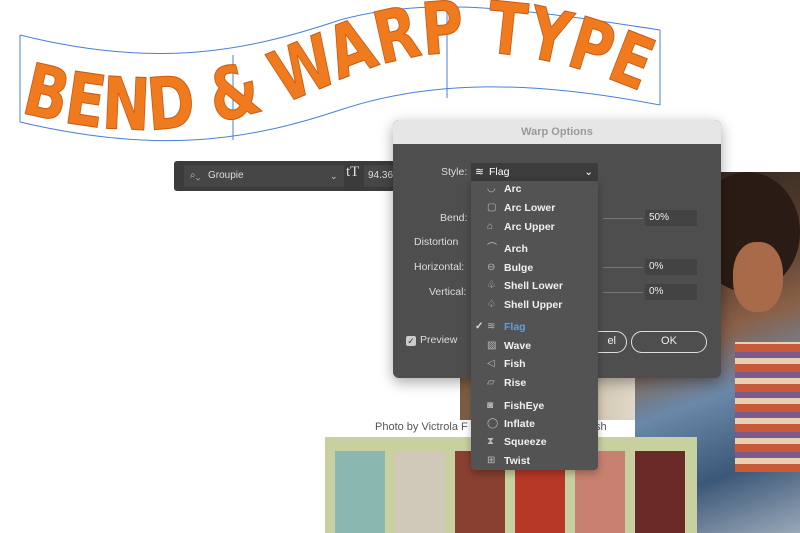 Image resolution: width=800 pixels, height=533 pixels. Describe the element at coordinates (515, 364) in the screenshot. I see `menu-item-label: Fish` at that location.